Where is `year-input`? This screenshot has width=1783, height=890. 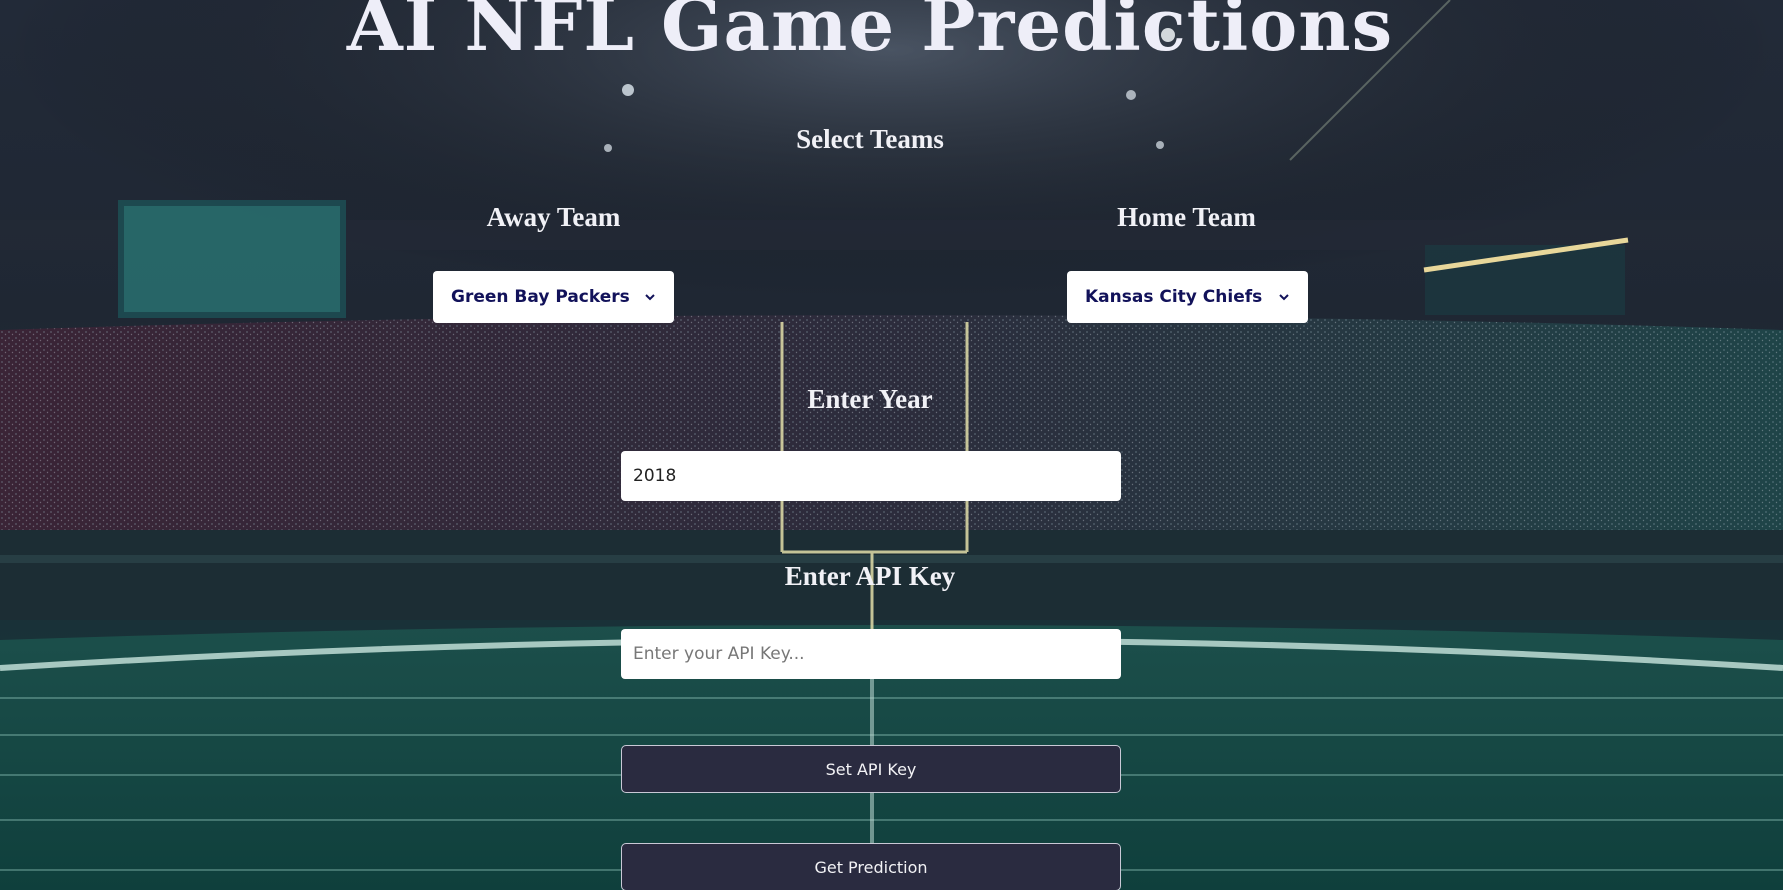 year-input is located at coordinates (871, 476).